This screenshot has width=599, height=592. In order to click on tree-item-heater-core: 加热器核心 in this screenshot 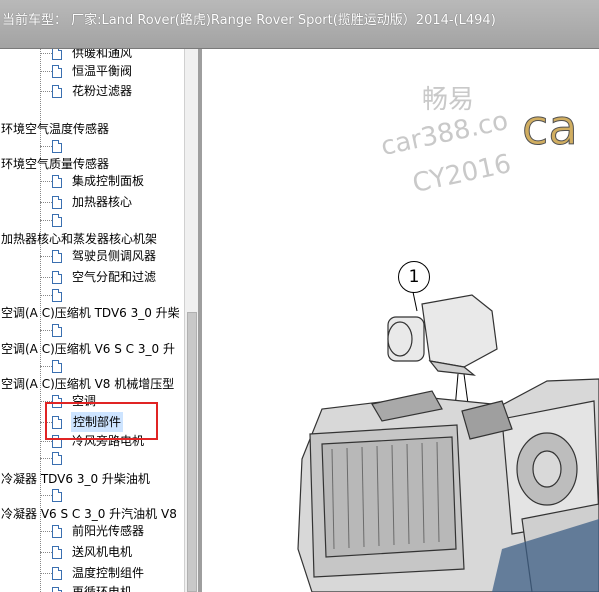, I will do `click(102, 202)`.